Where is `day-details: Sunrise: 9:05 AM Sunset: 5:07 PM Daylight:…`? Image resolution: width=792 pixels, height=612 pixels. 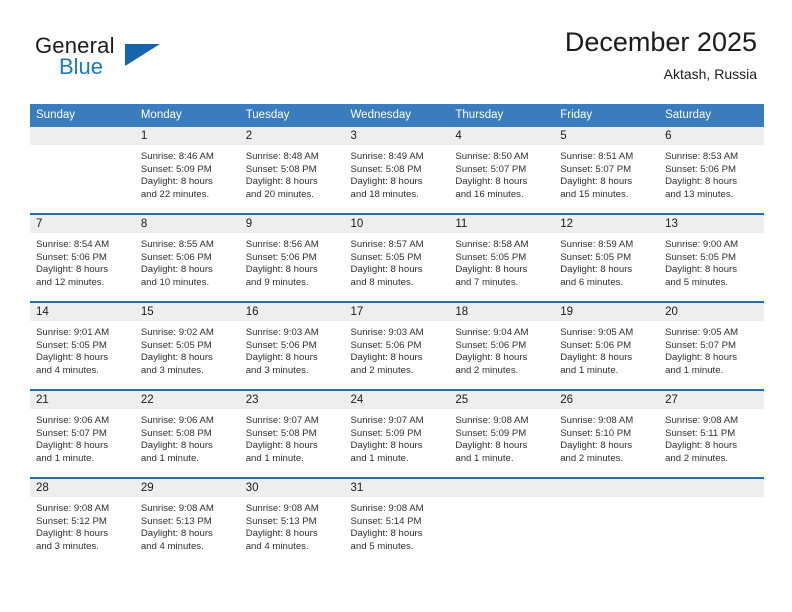 day-details: Sunrise: 9:05 AM Sunset: 5:07 PM Daylight:… is located at coordinates (711, 349).